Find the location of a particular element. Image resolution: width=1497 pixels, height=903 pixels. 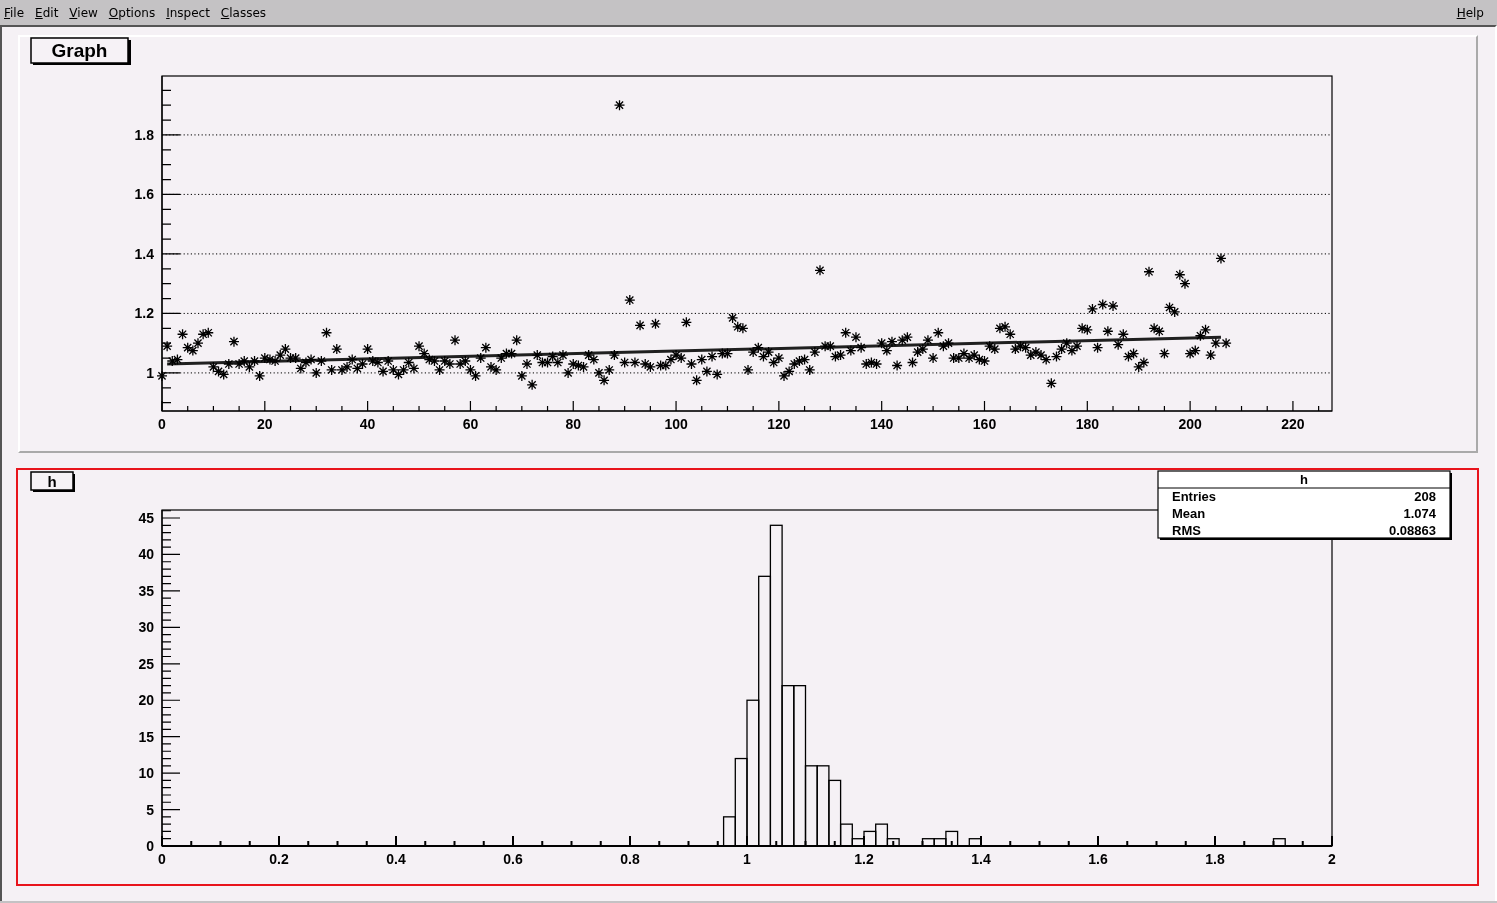

tick-label: 140 is located at coordinates (882, 424).